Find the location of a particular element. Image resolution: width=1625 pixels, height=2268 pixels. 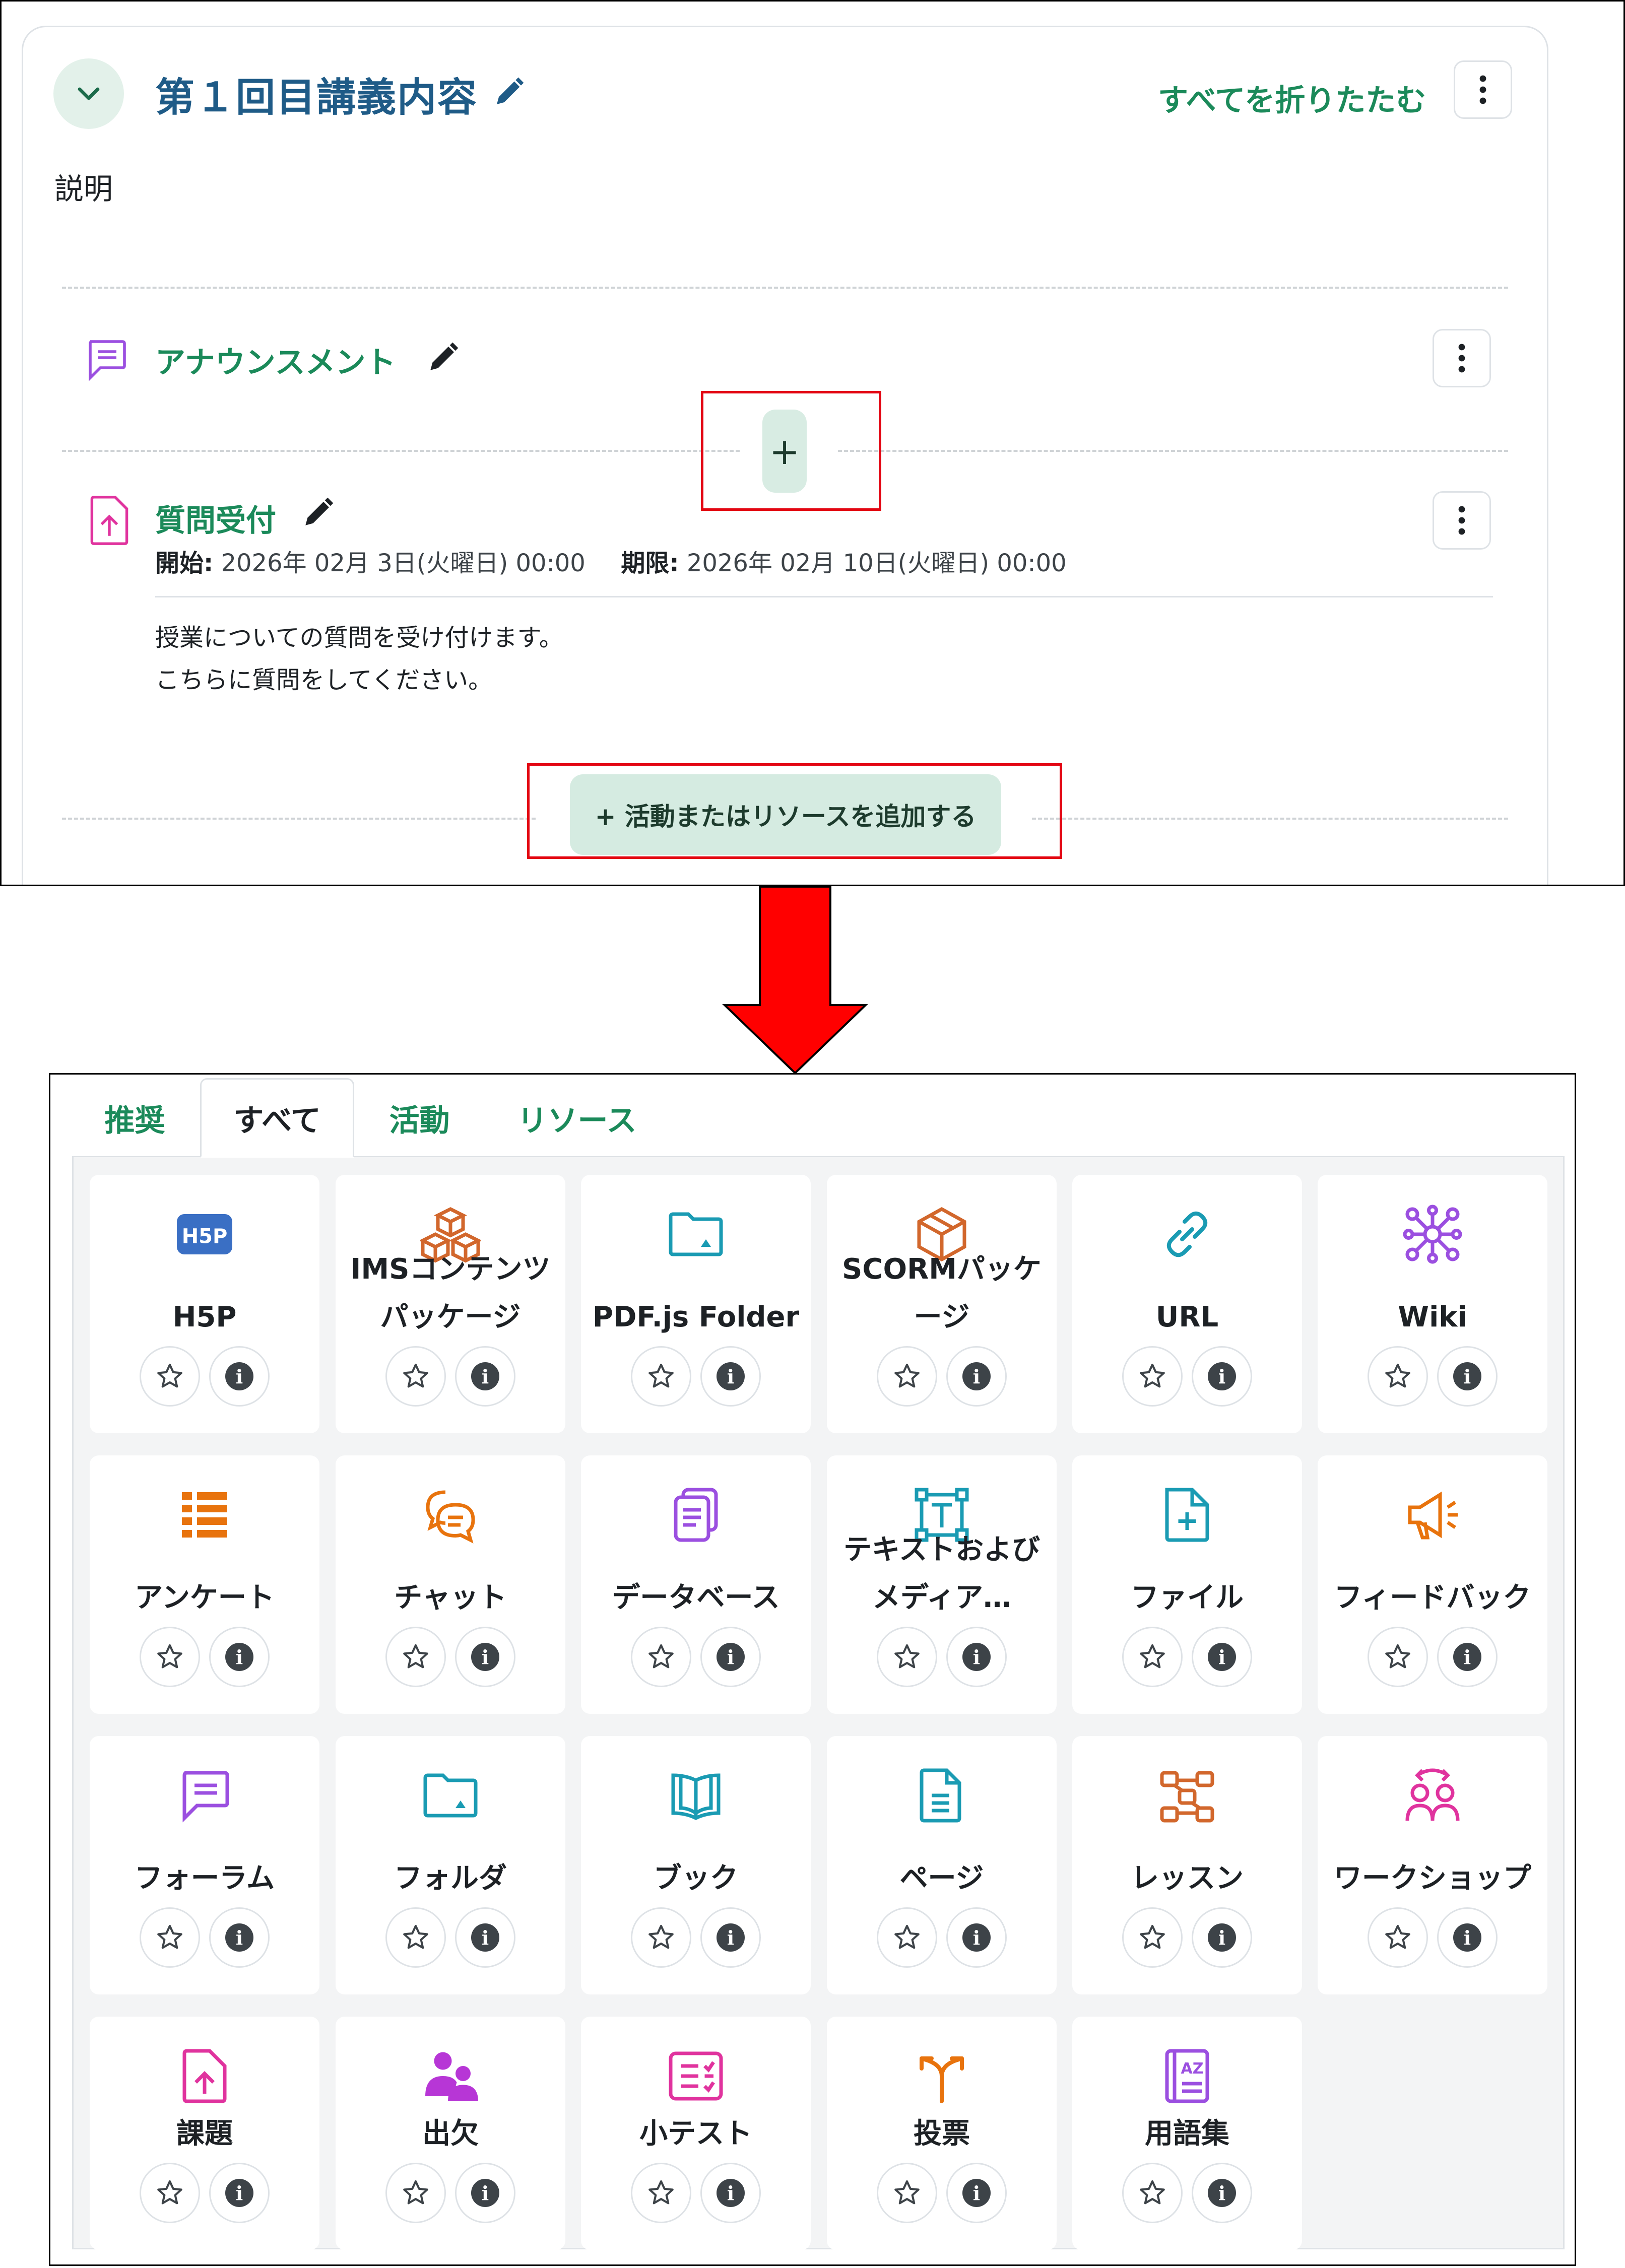

activity-title-announcement: アナウンスメント is located at coordinates (276, 360).